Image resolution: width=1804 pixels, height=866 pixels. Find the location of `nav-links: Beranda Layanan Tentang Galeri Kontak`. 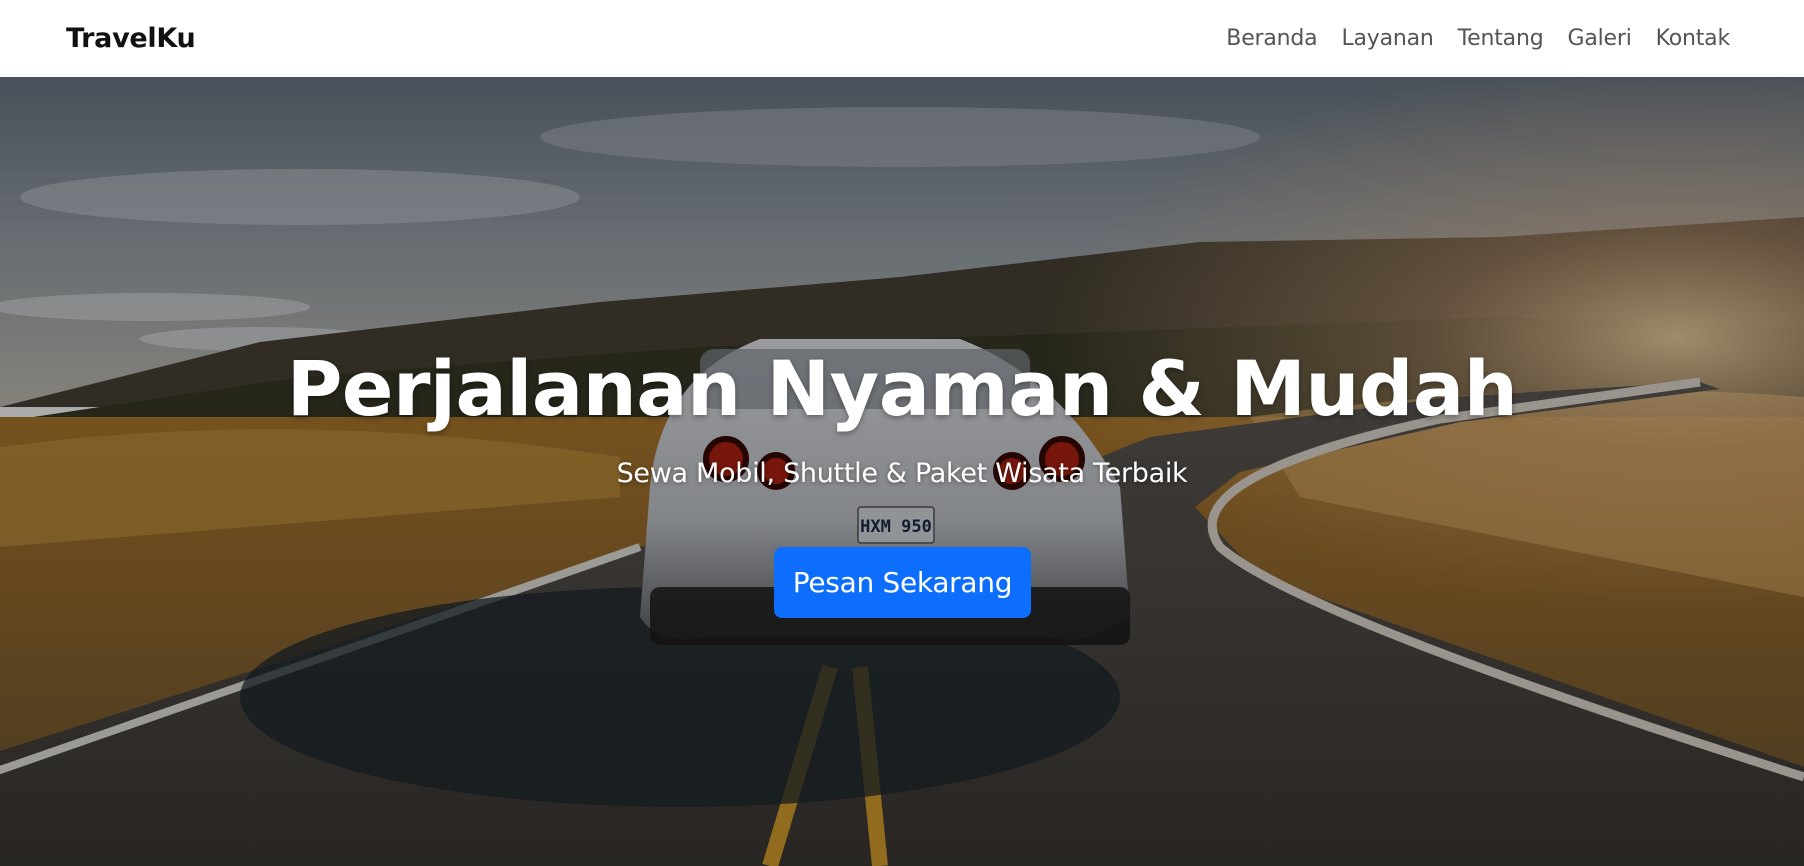

nav-links: Beranda Layanan Tentang Galeri Kontak is located at coordinates (1478, 38).